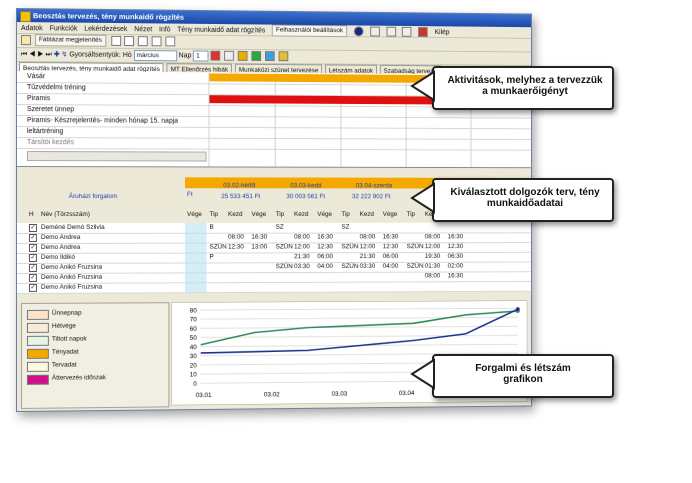 The width and height of the screenshot is (692, 483). What do you see at coordinates (37, 353) in the screenshot?
I see `legend-swatch` at bounding box center [37, 353].